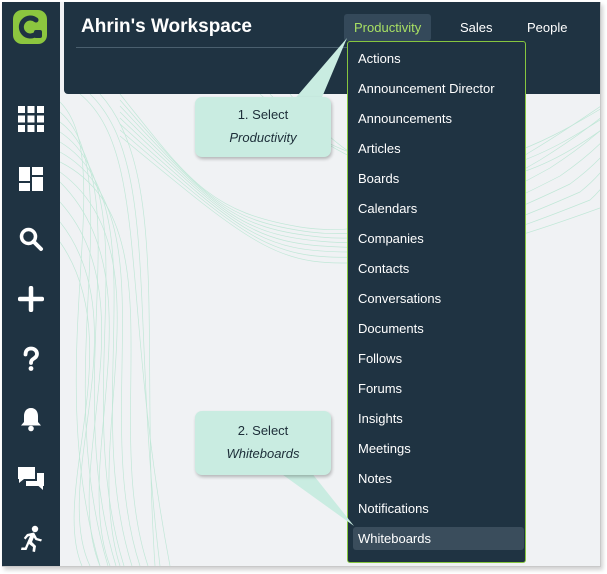 This screenshot has width=607, height=574. What do you see at coordinates (438, 88) in the screenshot?
I see `menu-item-announcement-director: Announcement Director` at bounding box center [438, 88].